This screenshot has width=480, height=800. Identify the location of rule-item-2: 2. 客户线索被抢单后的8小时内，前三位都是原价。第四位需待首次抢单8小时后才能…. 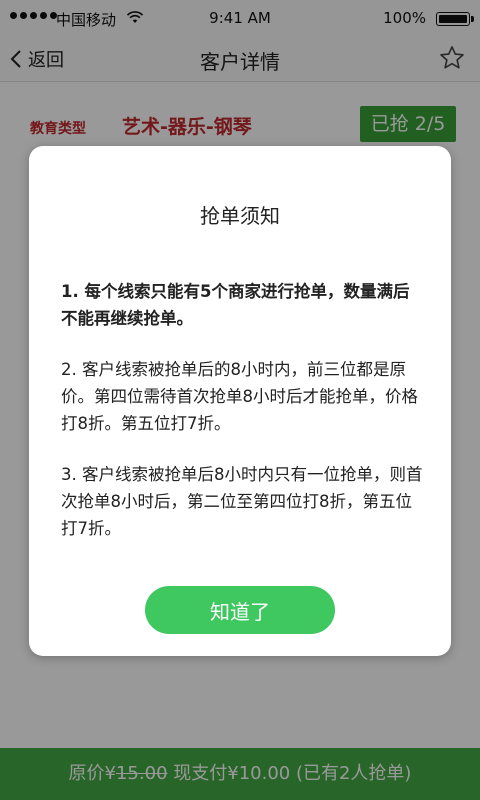
(239, 396).